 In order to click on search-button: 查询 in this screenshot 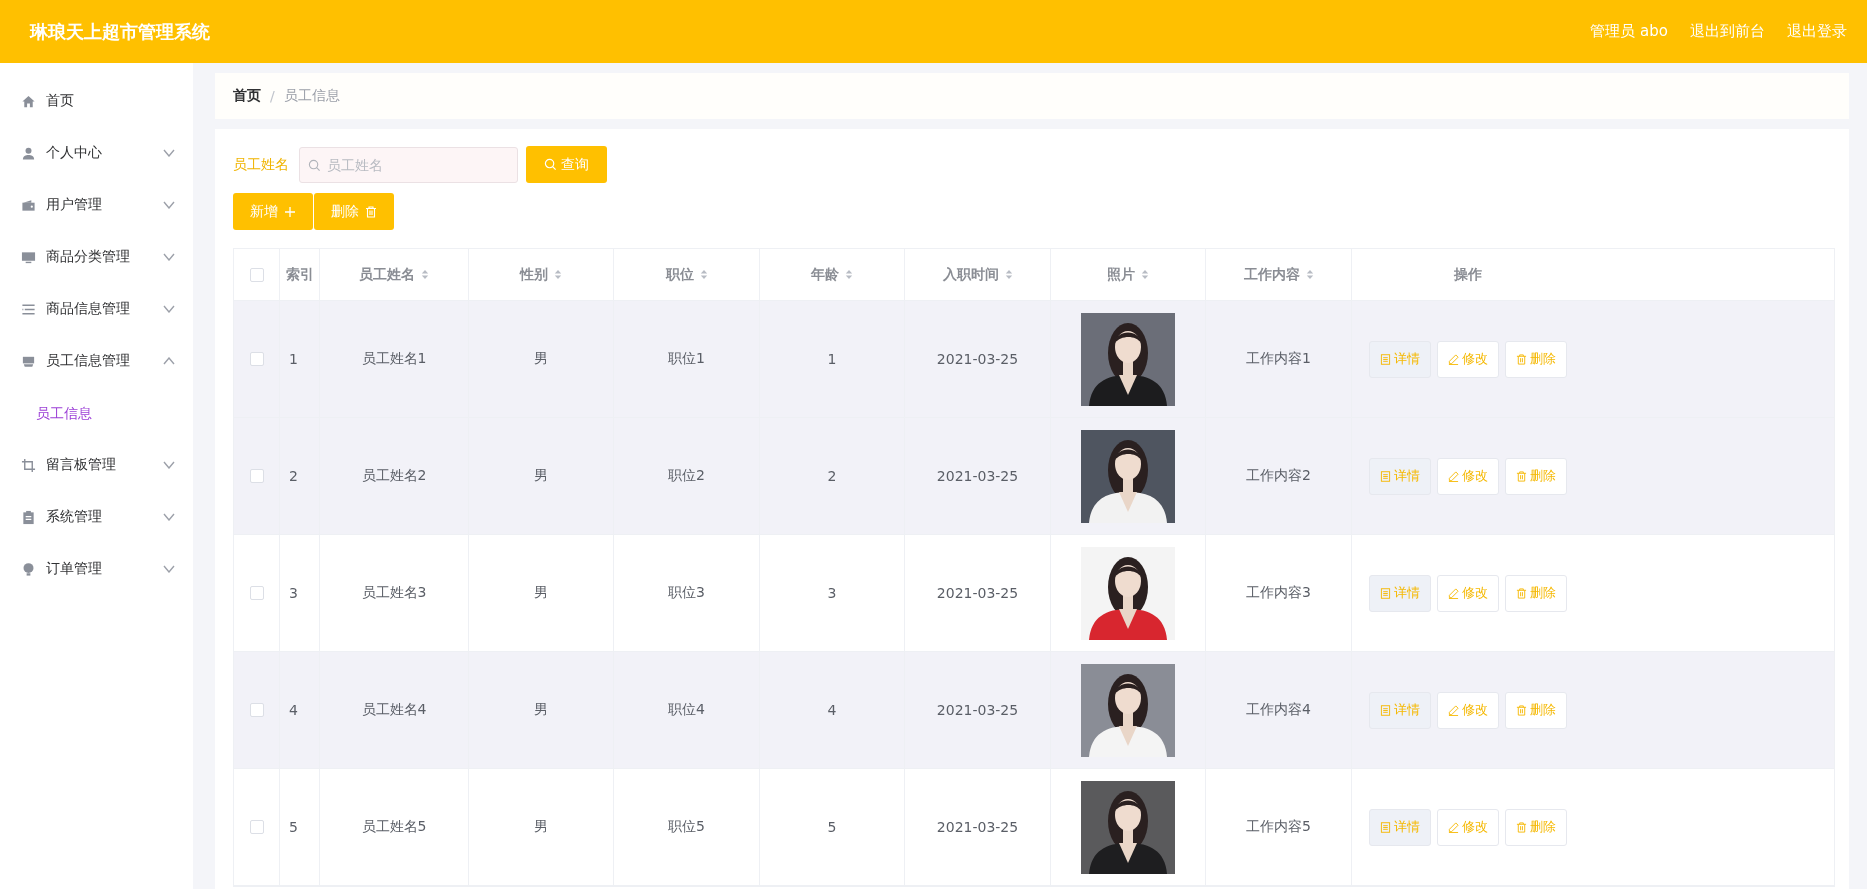, I will do `click(566, 164)`.